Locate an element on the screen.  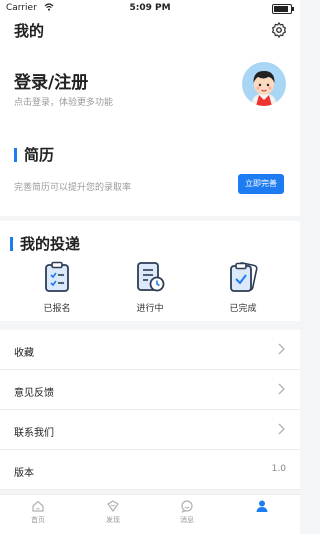
deliveries-section-title: 我的投递 is located at coordinates (45, 243).